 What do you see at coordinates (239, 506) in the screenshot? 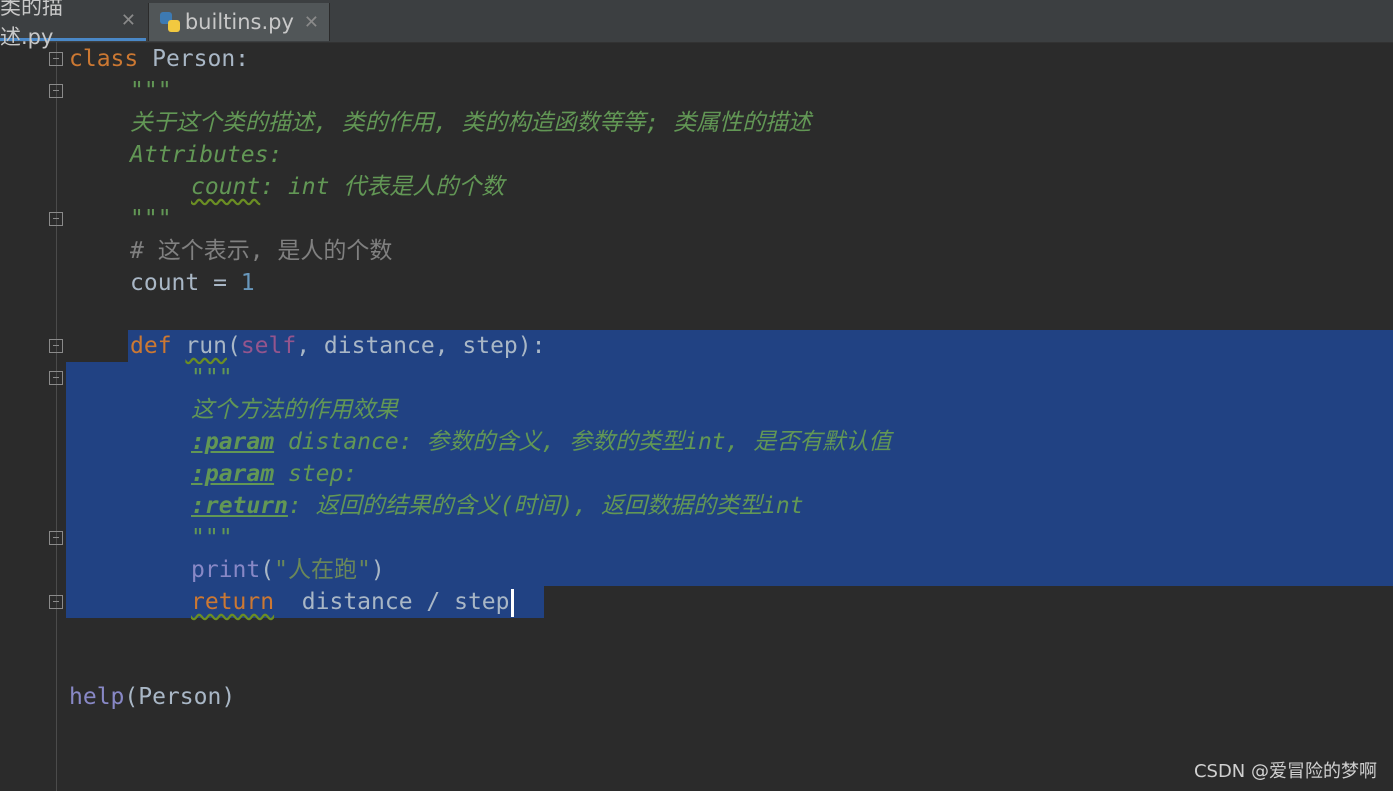
I see `docstring-tag: :return` at bounding box center [239, 506].